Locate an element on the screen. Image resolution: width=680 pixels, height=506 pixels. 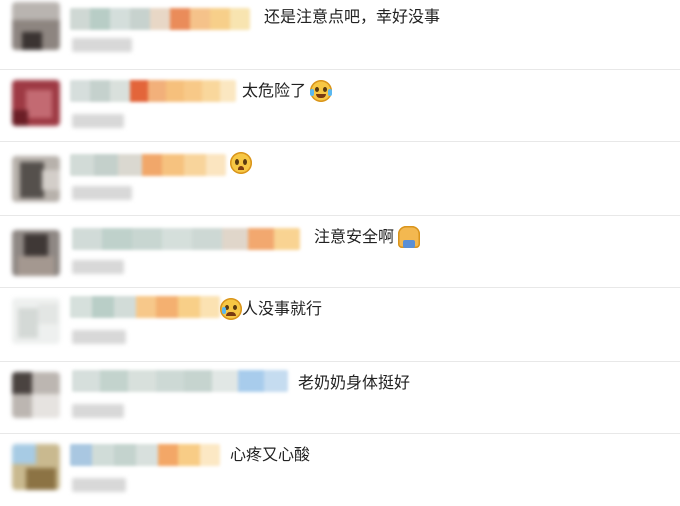
comment-item: 老奶奶身体挺好 is located at coordinates (340, 398).